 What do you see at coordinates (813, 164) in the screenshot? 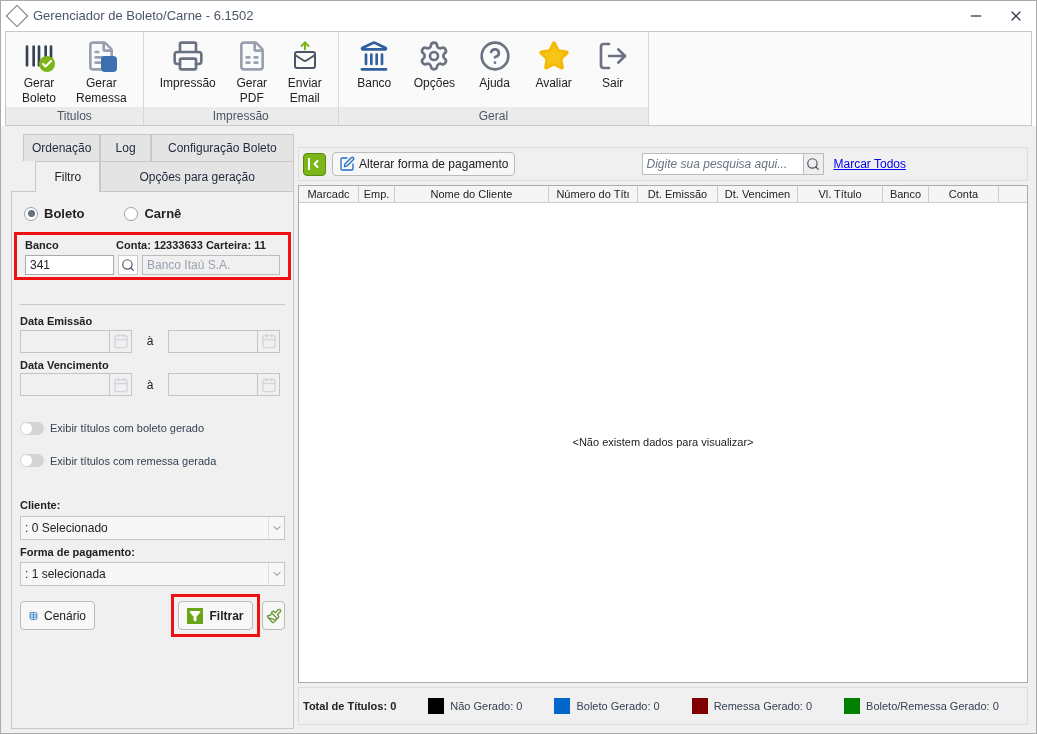
I see `search-icon` at bounding box center [813, 164].